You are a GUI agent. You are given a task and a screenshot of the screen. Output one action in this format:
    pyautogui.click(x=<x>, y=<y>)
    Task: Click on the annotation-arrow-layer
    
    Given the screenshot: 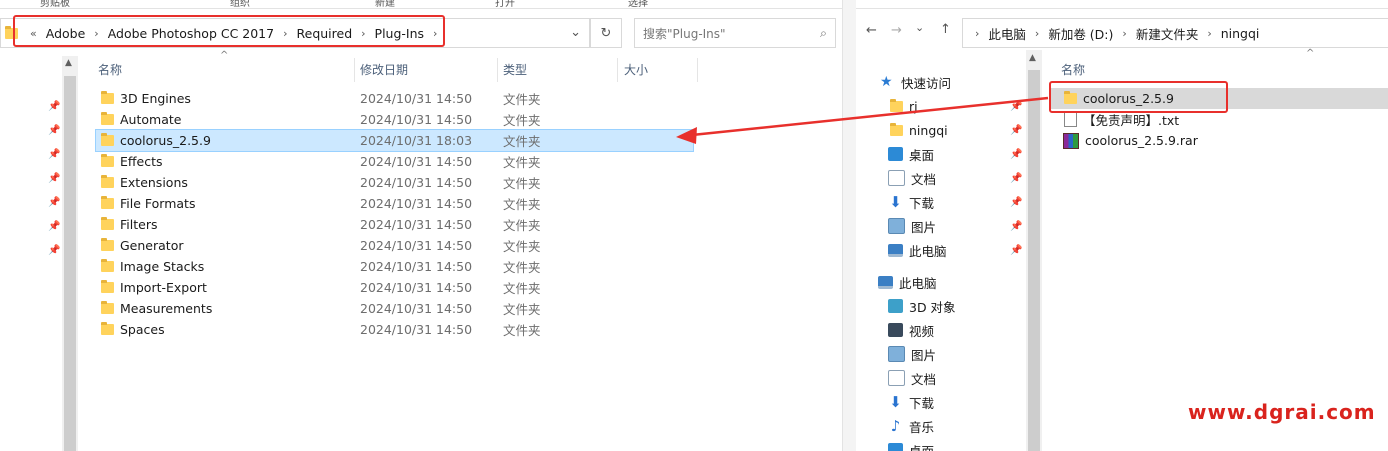 What is the action you would take?
    pyautogui.click(x=862, y=120)
    